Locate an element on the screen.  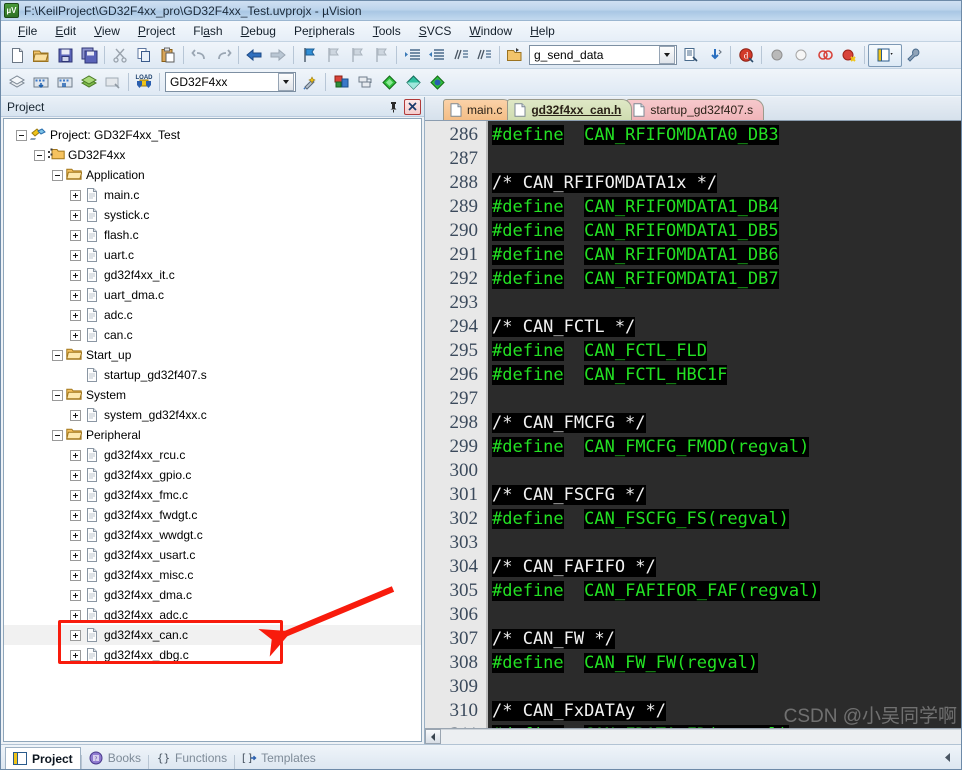
tree-item-application: Application is located at coordinates (212, 175).